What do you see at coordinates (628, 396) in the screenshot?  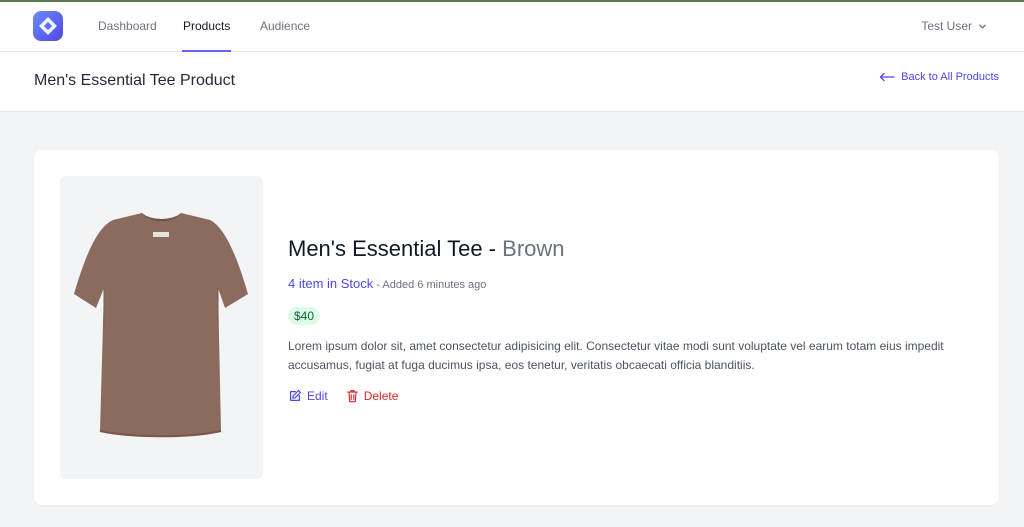 I see `product-actions: Edit Delete` at bounding box center [628, 396].